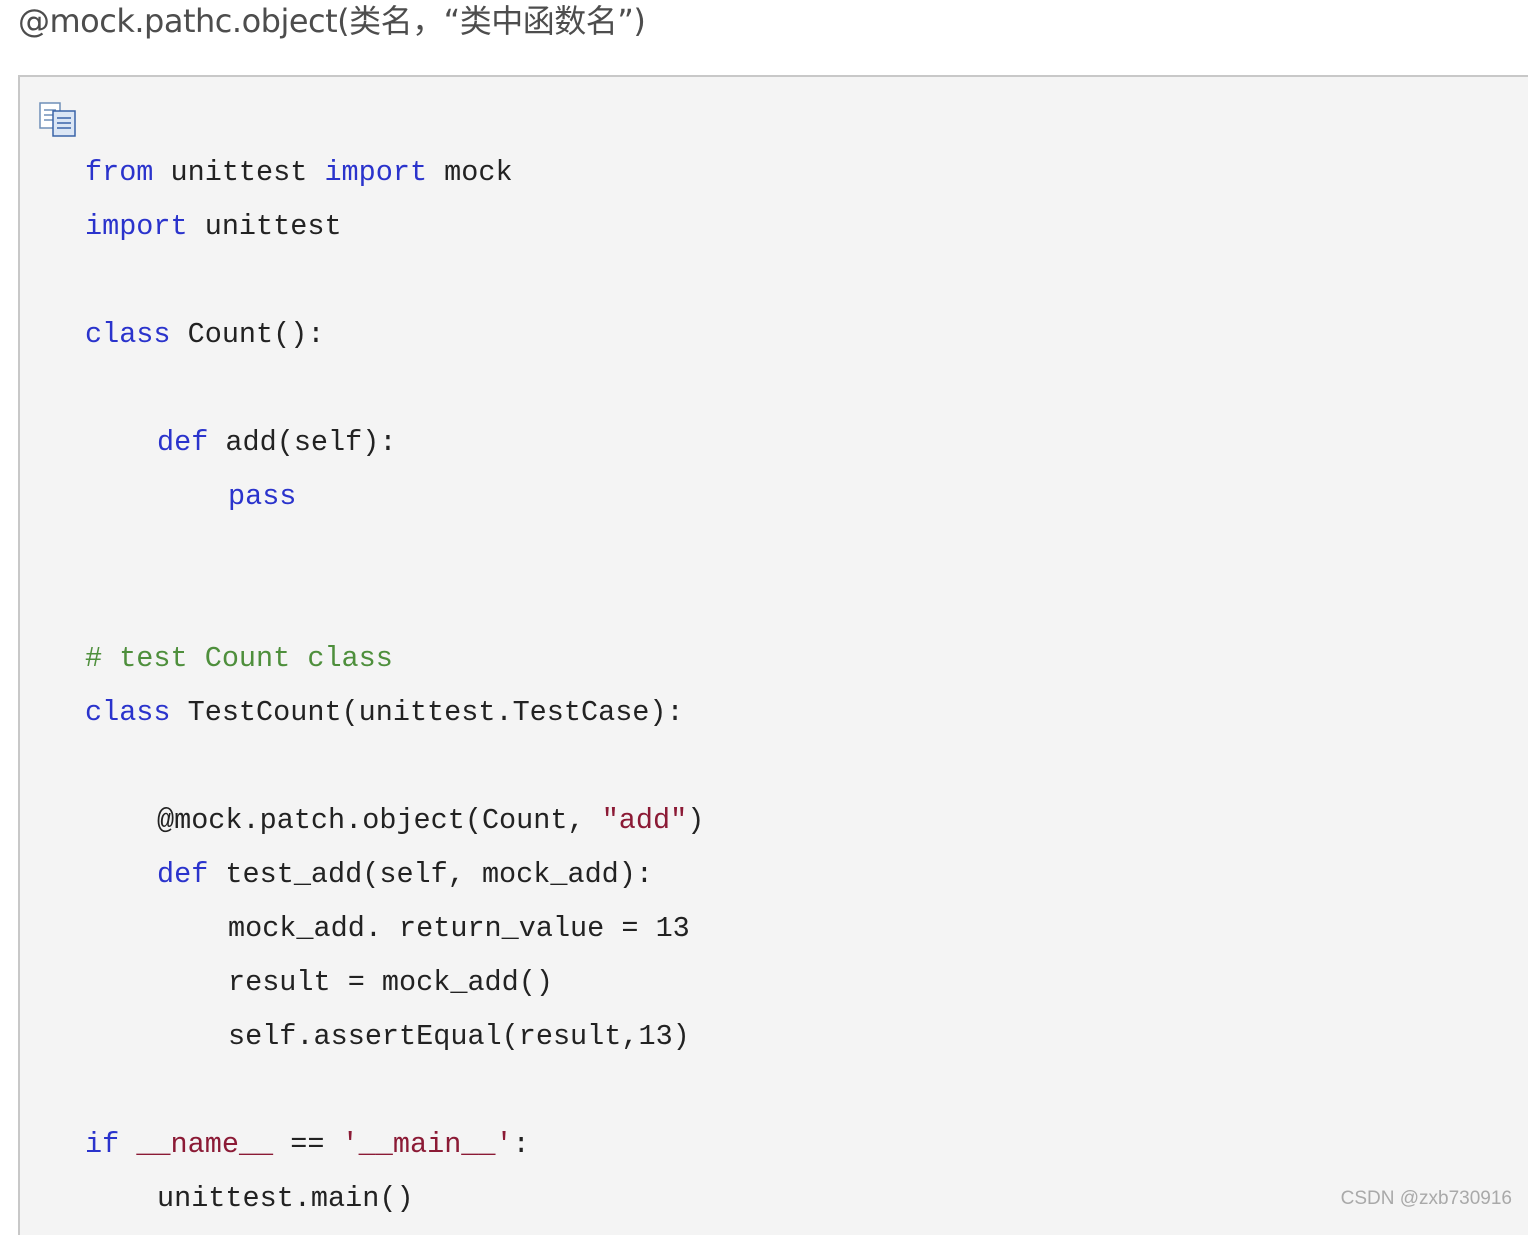 Image resolution: width=1528 pixels, height=1235 pixels. I want to click on code-line: class Count():, so click(204, 335).